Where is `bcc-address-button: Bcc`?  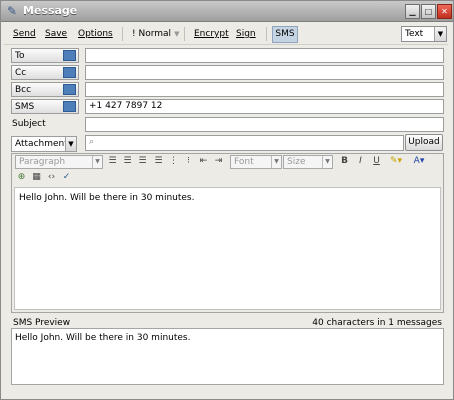
bcc-address-button: Bcc is located at coordinates (45, 89).